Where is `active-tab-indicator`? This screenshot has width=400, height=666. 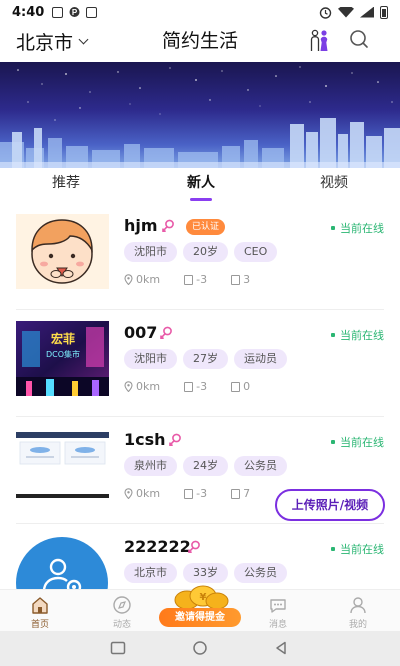
active-tab-indicator is located at coordinates (201, 199).